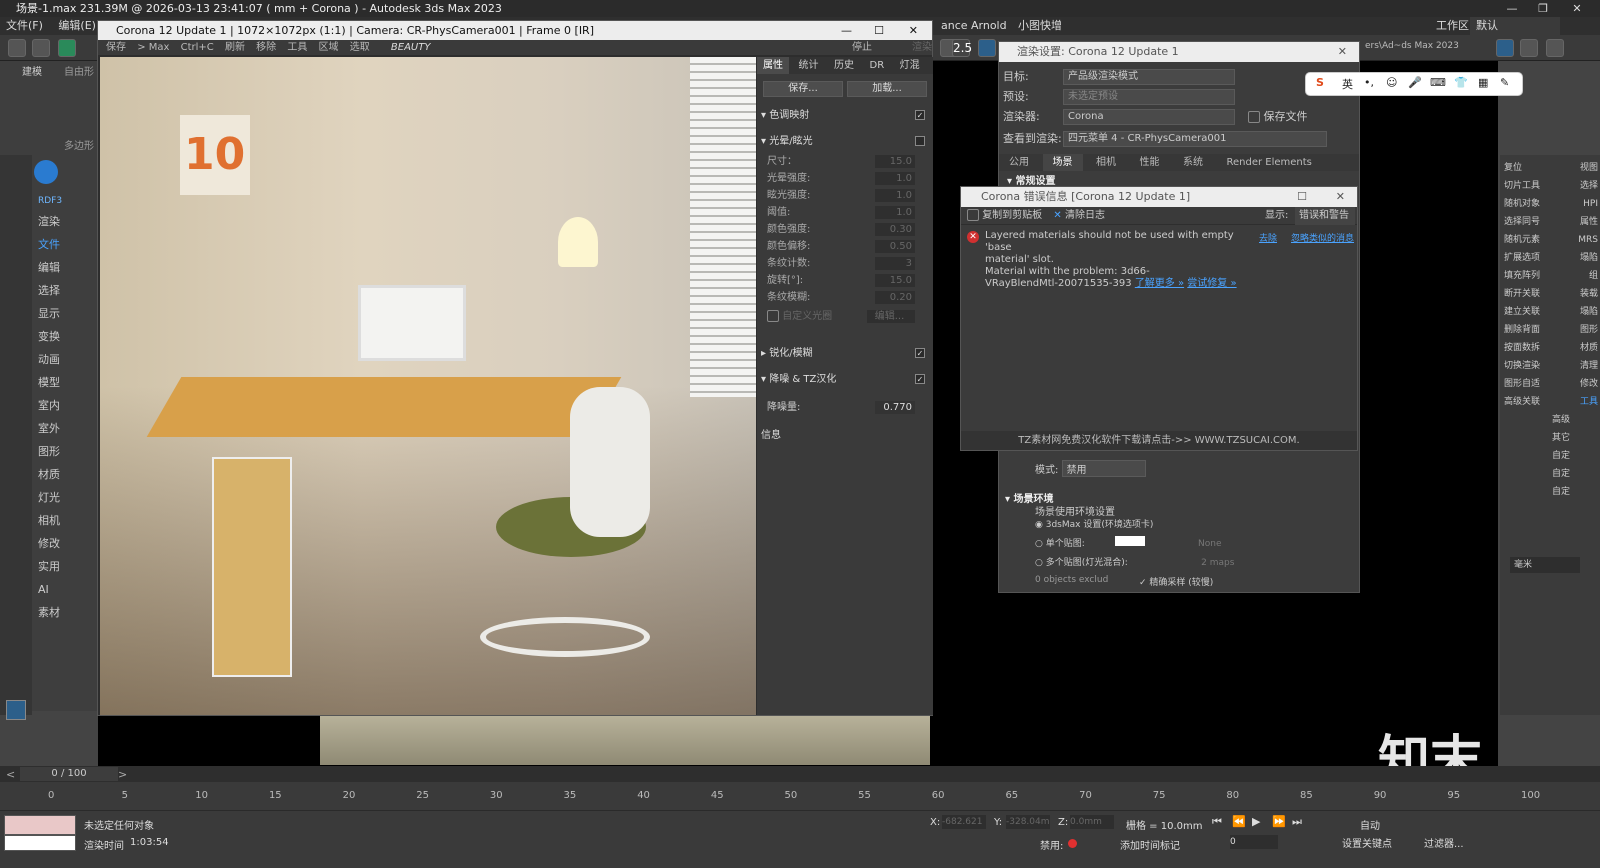 The image size is (1600, 868). What do you see at coordinates (987, 48) in the screenshot?
I see `angle-snap-icon` at bounding box center [987, 48].